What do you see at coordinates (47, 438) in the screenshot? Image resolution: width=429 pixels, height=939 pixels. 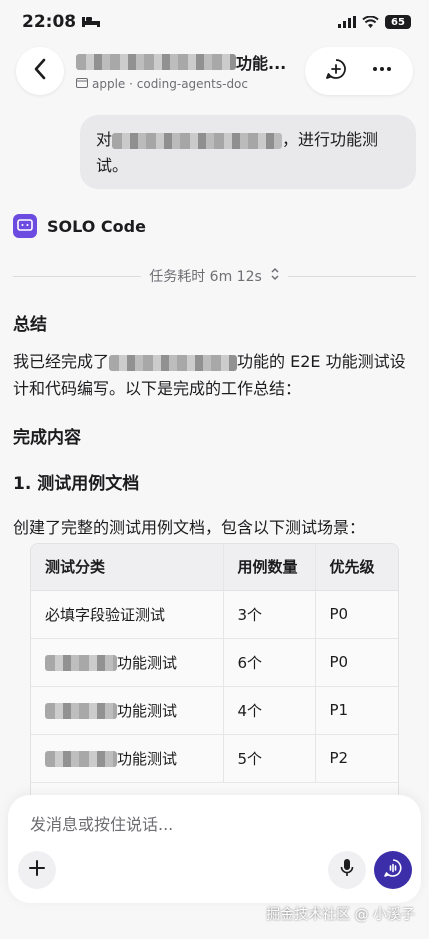 I see `done-heading: 完成内容` at bounding box center [47, 438].